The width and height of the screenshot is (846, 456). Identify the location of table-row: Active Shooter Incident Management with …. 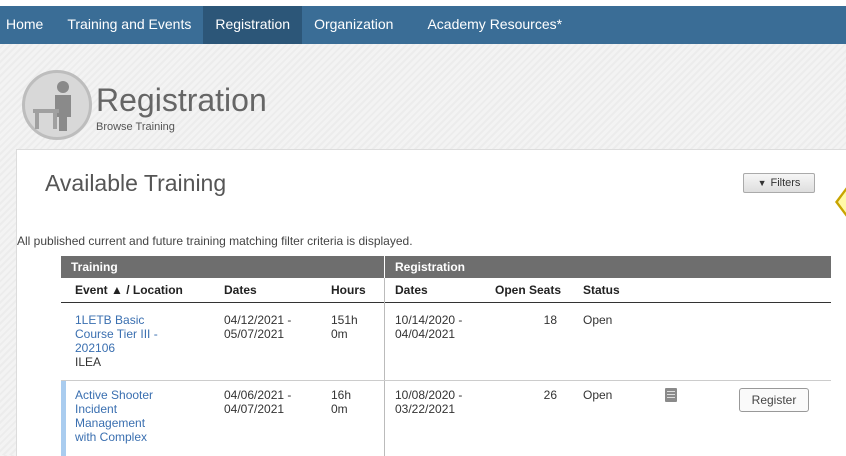
(114, 416).